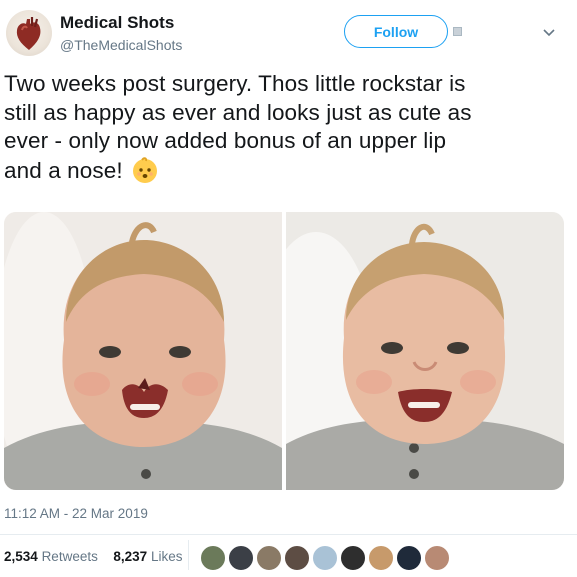  Describe the element at coordinates (288, 534) in the screenshot. I see `divider` at that location.